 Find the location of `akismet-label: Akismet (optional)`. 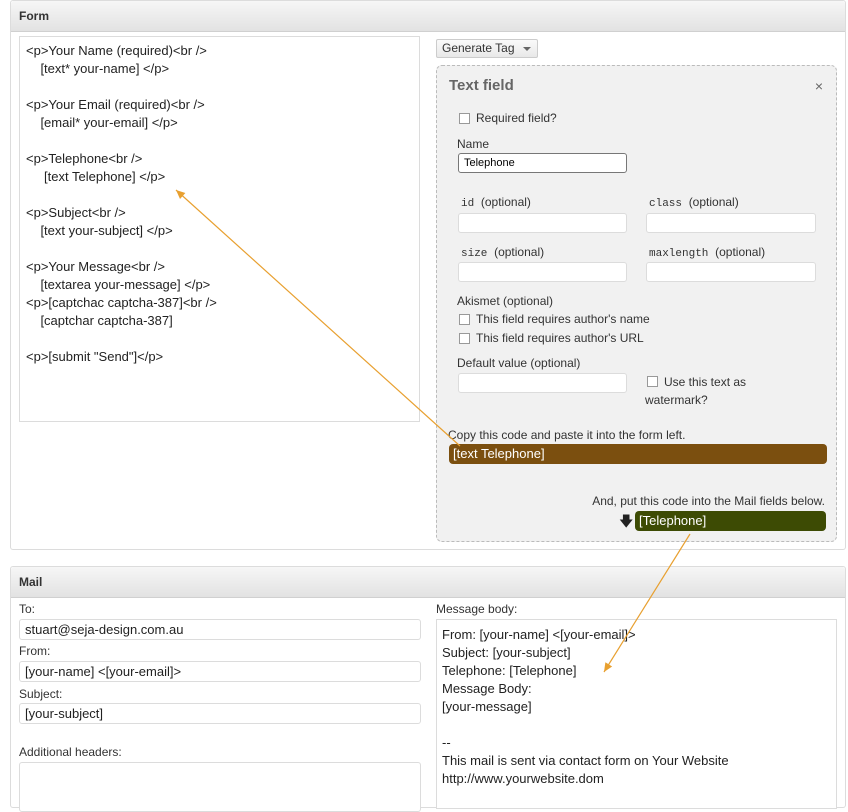

akismet-label: Akismet (optional) is located at coordinates (505, 301).